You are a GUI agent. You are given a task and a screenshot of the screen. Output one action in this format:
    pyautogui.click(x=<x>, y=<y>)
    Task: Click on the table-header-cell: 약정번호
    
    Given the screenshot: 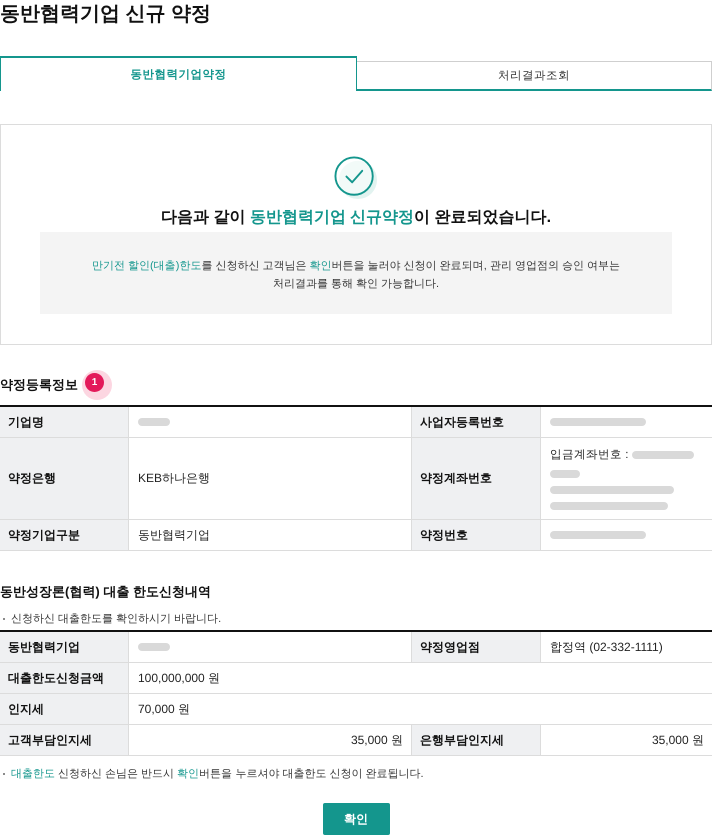 What is the action you would take?
    pyautogui.click(x=476, y=535)
    